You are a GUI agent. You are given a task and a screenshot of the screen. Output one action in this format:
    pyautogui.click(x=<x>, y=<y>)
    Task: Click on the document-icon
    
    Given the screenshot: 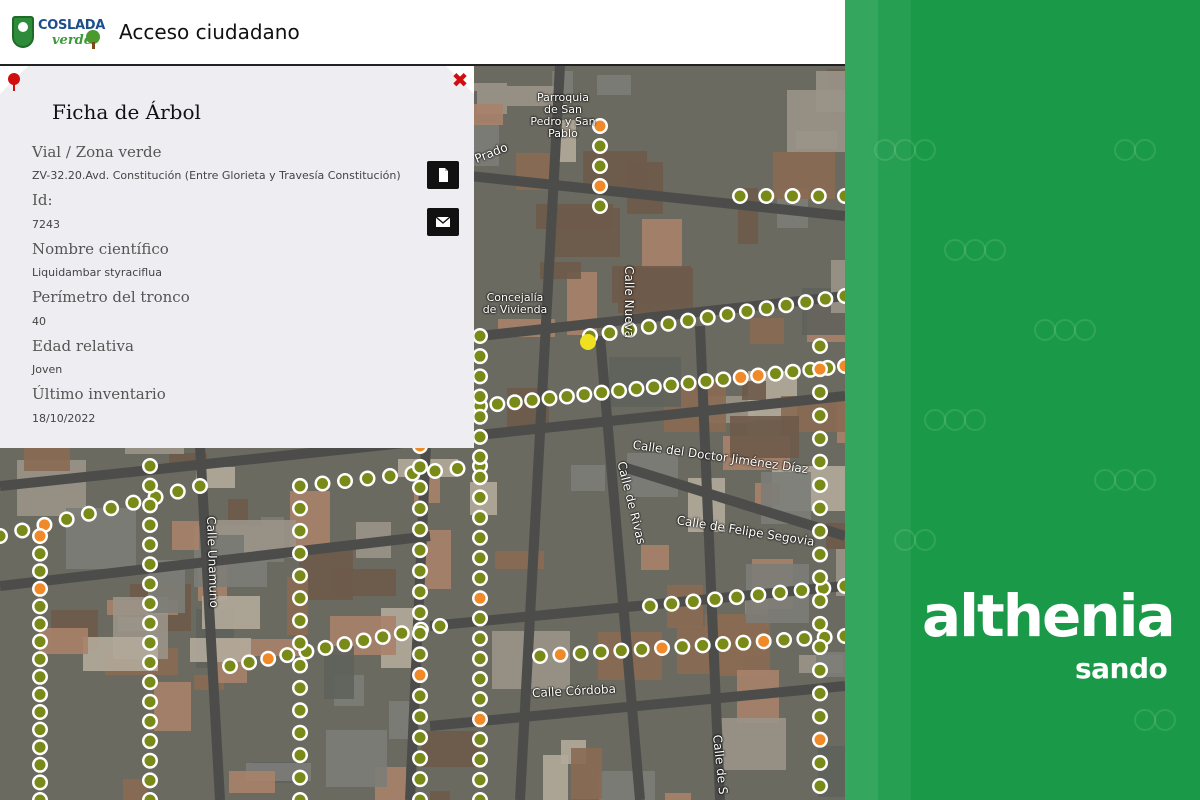 What is the action you would take?
    pyautogui.click(x=443, y=175)
    